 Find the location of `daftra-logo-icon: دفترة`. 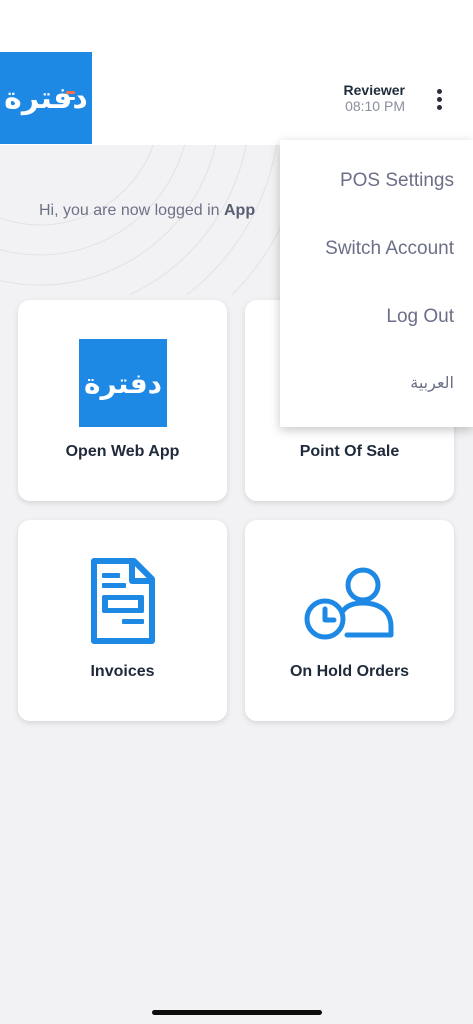

daftra-logo-icon: دفترة is located at coordinates (123, 383).